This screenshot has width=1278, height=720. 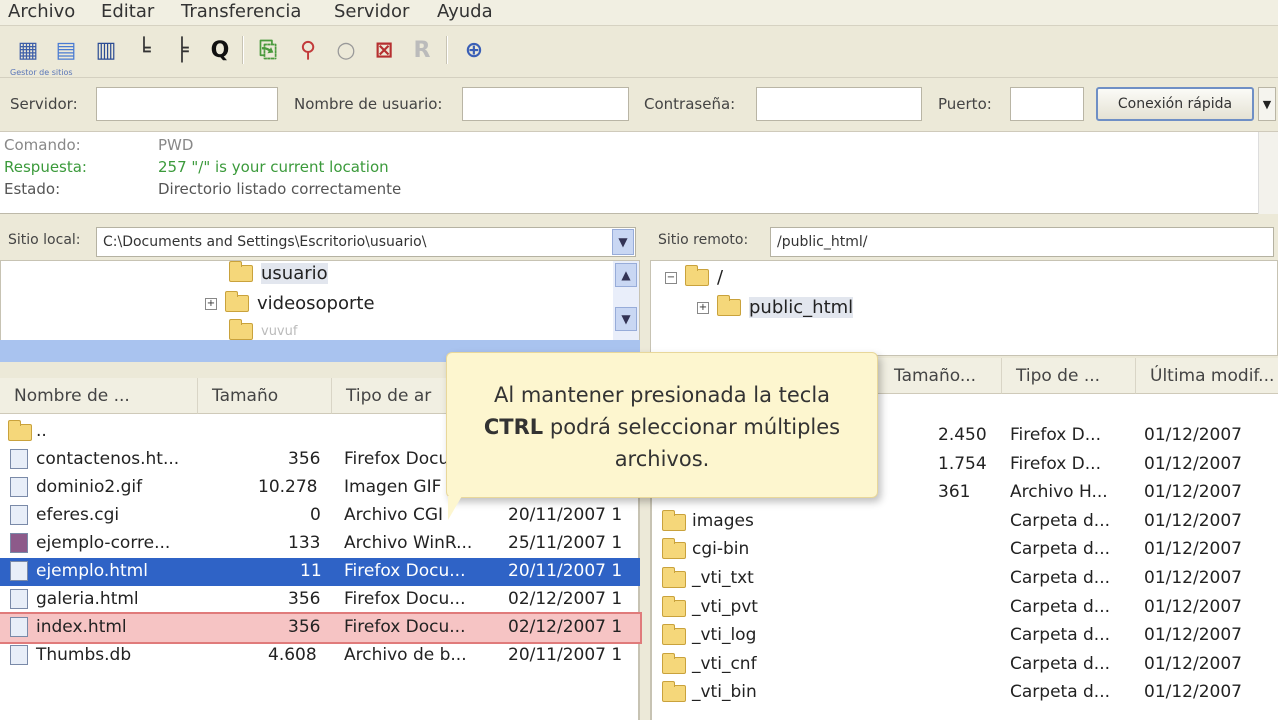 I want to click on file-date: 25/11/2007 1, so click(x=565, y=543).